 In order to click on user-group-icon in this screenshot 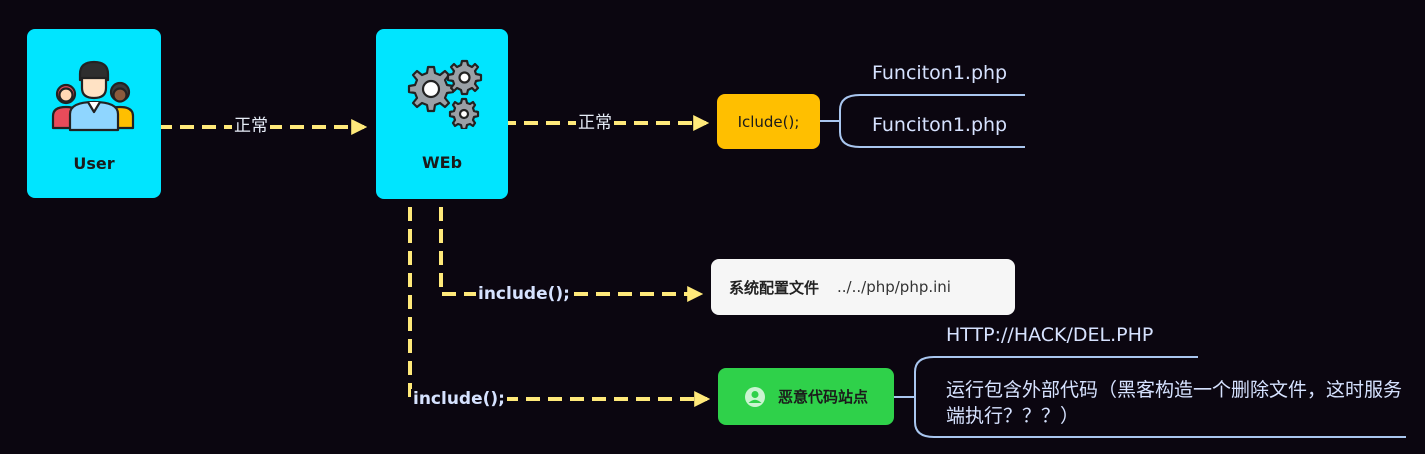, I will do `click(93, 96)`.